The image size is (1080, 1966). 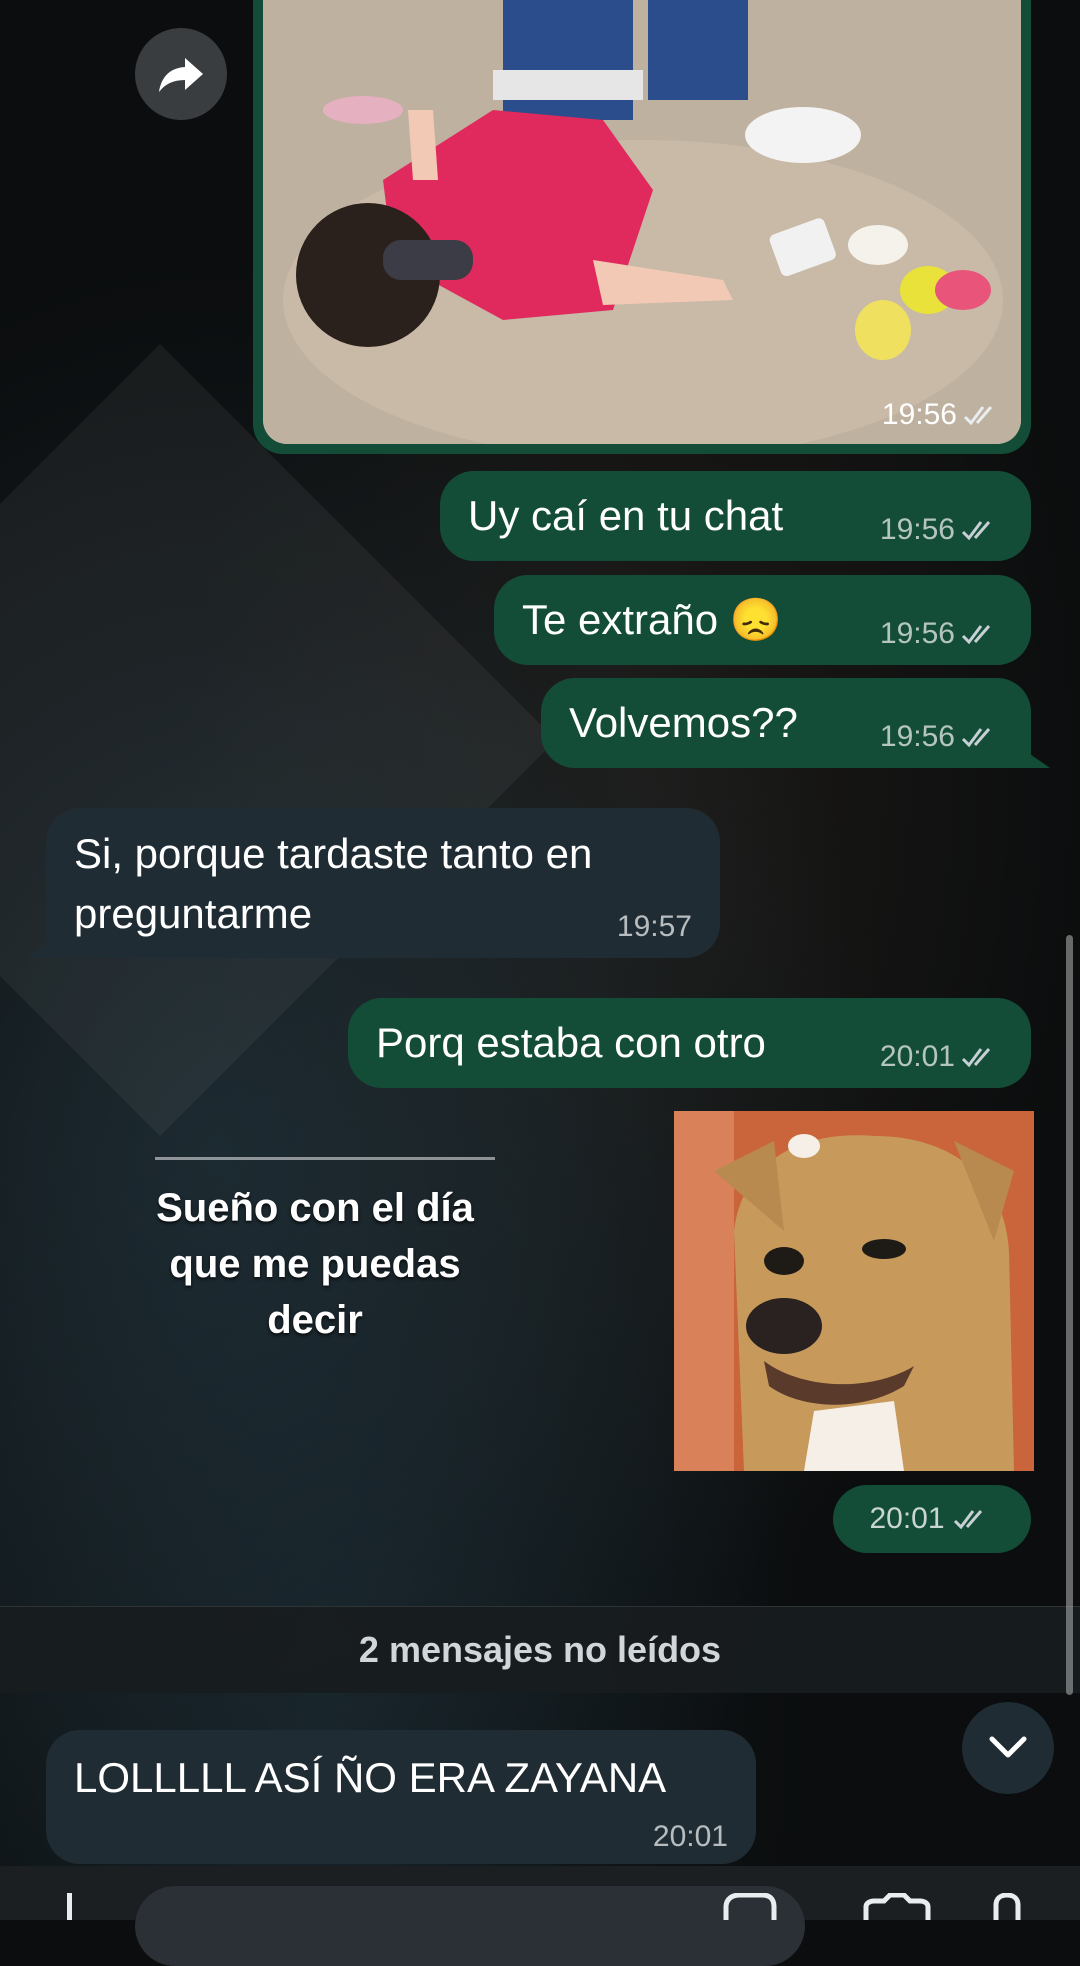 What do you see at coordinates (1007, 1906) in the screenshot?
I see `mic-icon` at bounding box center [1007, 1906].